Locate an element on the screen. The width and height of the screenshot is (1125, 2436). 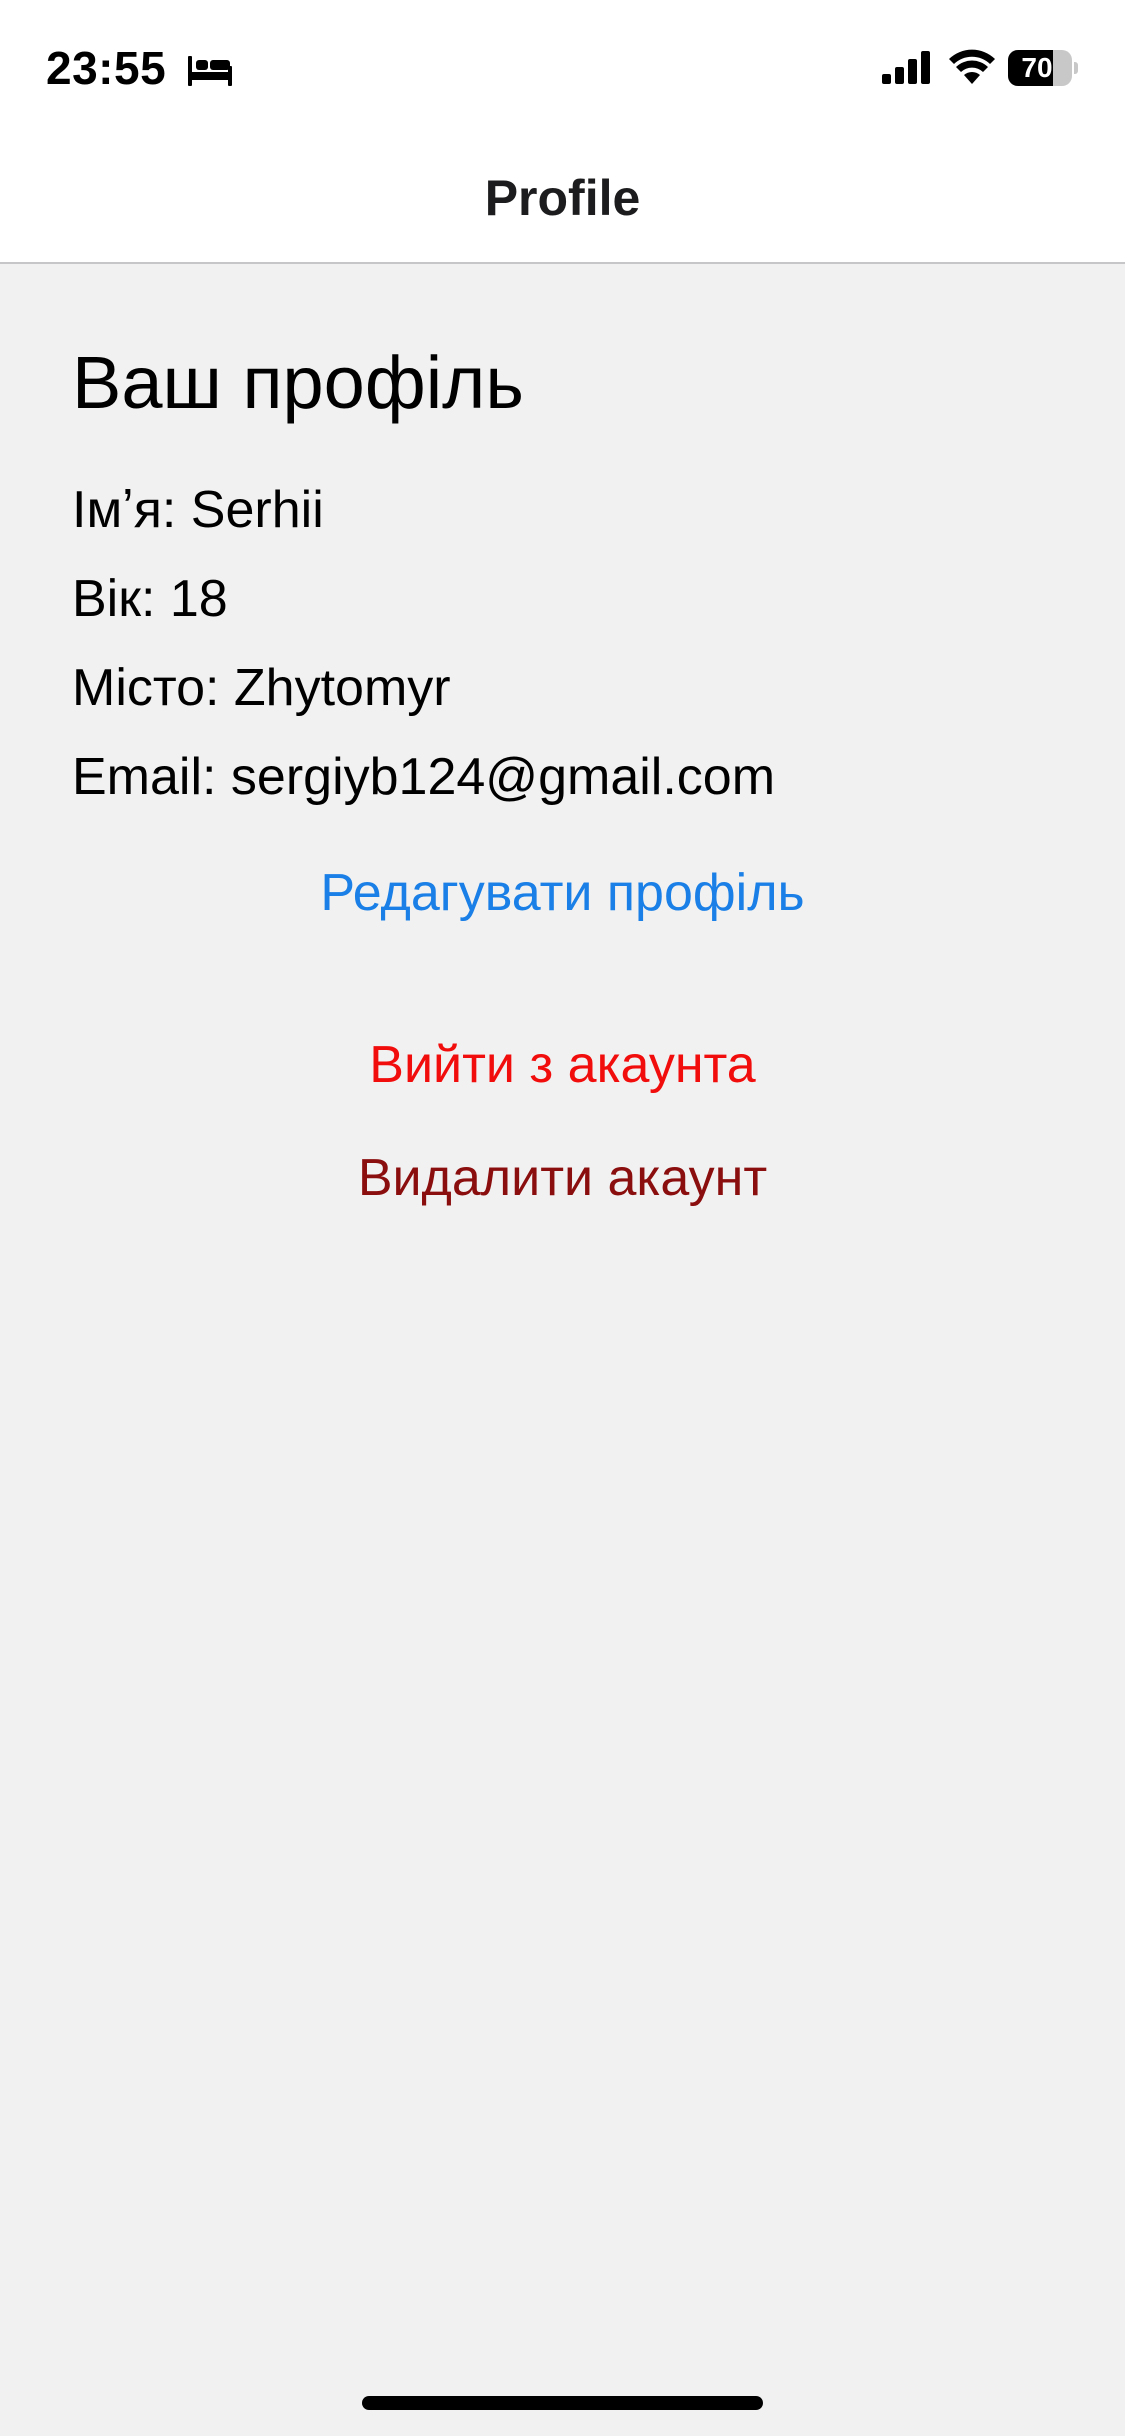
battery-body: 70 is located at coordinates (1040, 68).